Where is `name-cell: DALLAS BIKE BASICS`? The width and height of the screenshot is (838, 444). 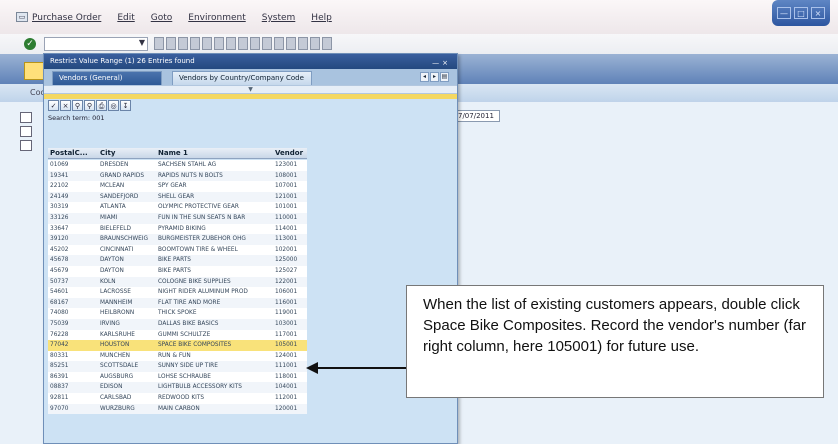 name-cell: DALLAS BIKE BASICS is located at coordinates (188, 323).